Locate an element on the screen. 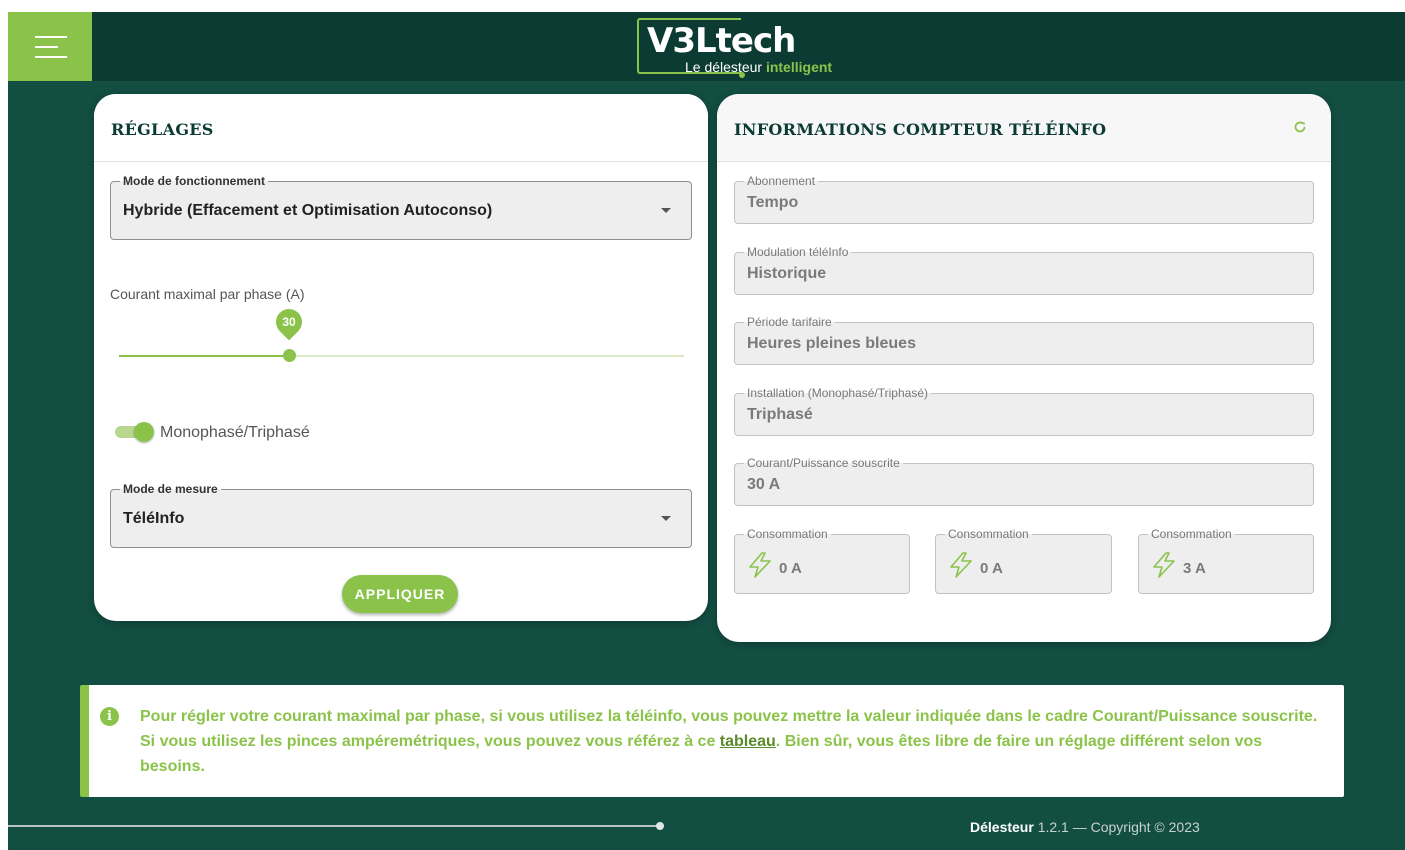 Image resolution: width=1405 pixels, height=850 pixels. meter-field-value: Historique is located at coordinates (787, 273).